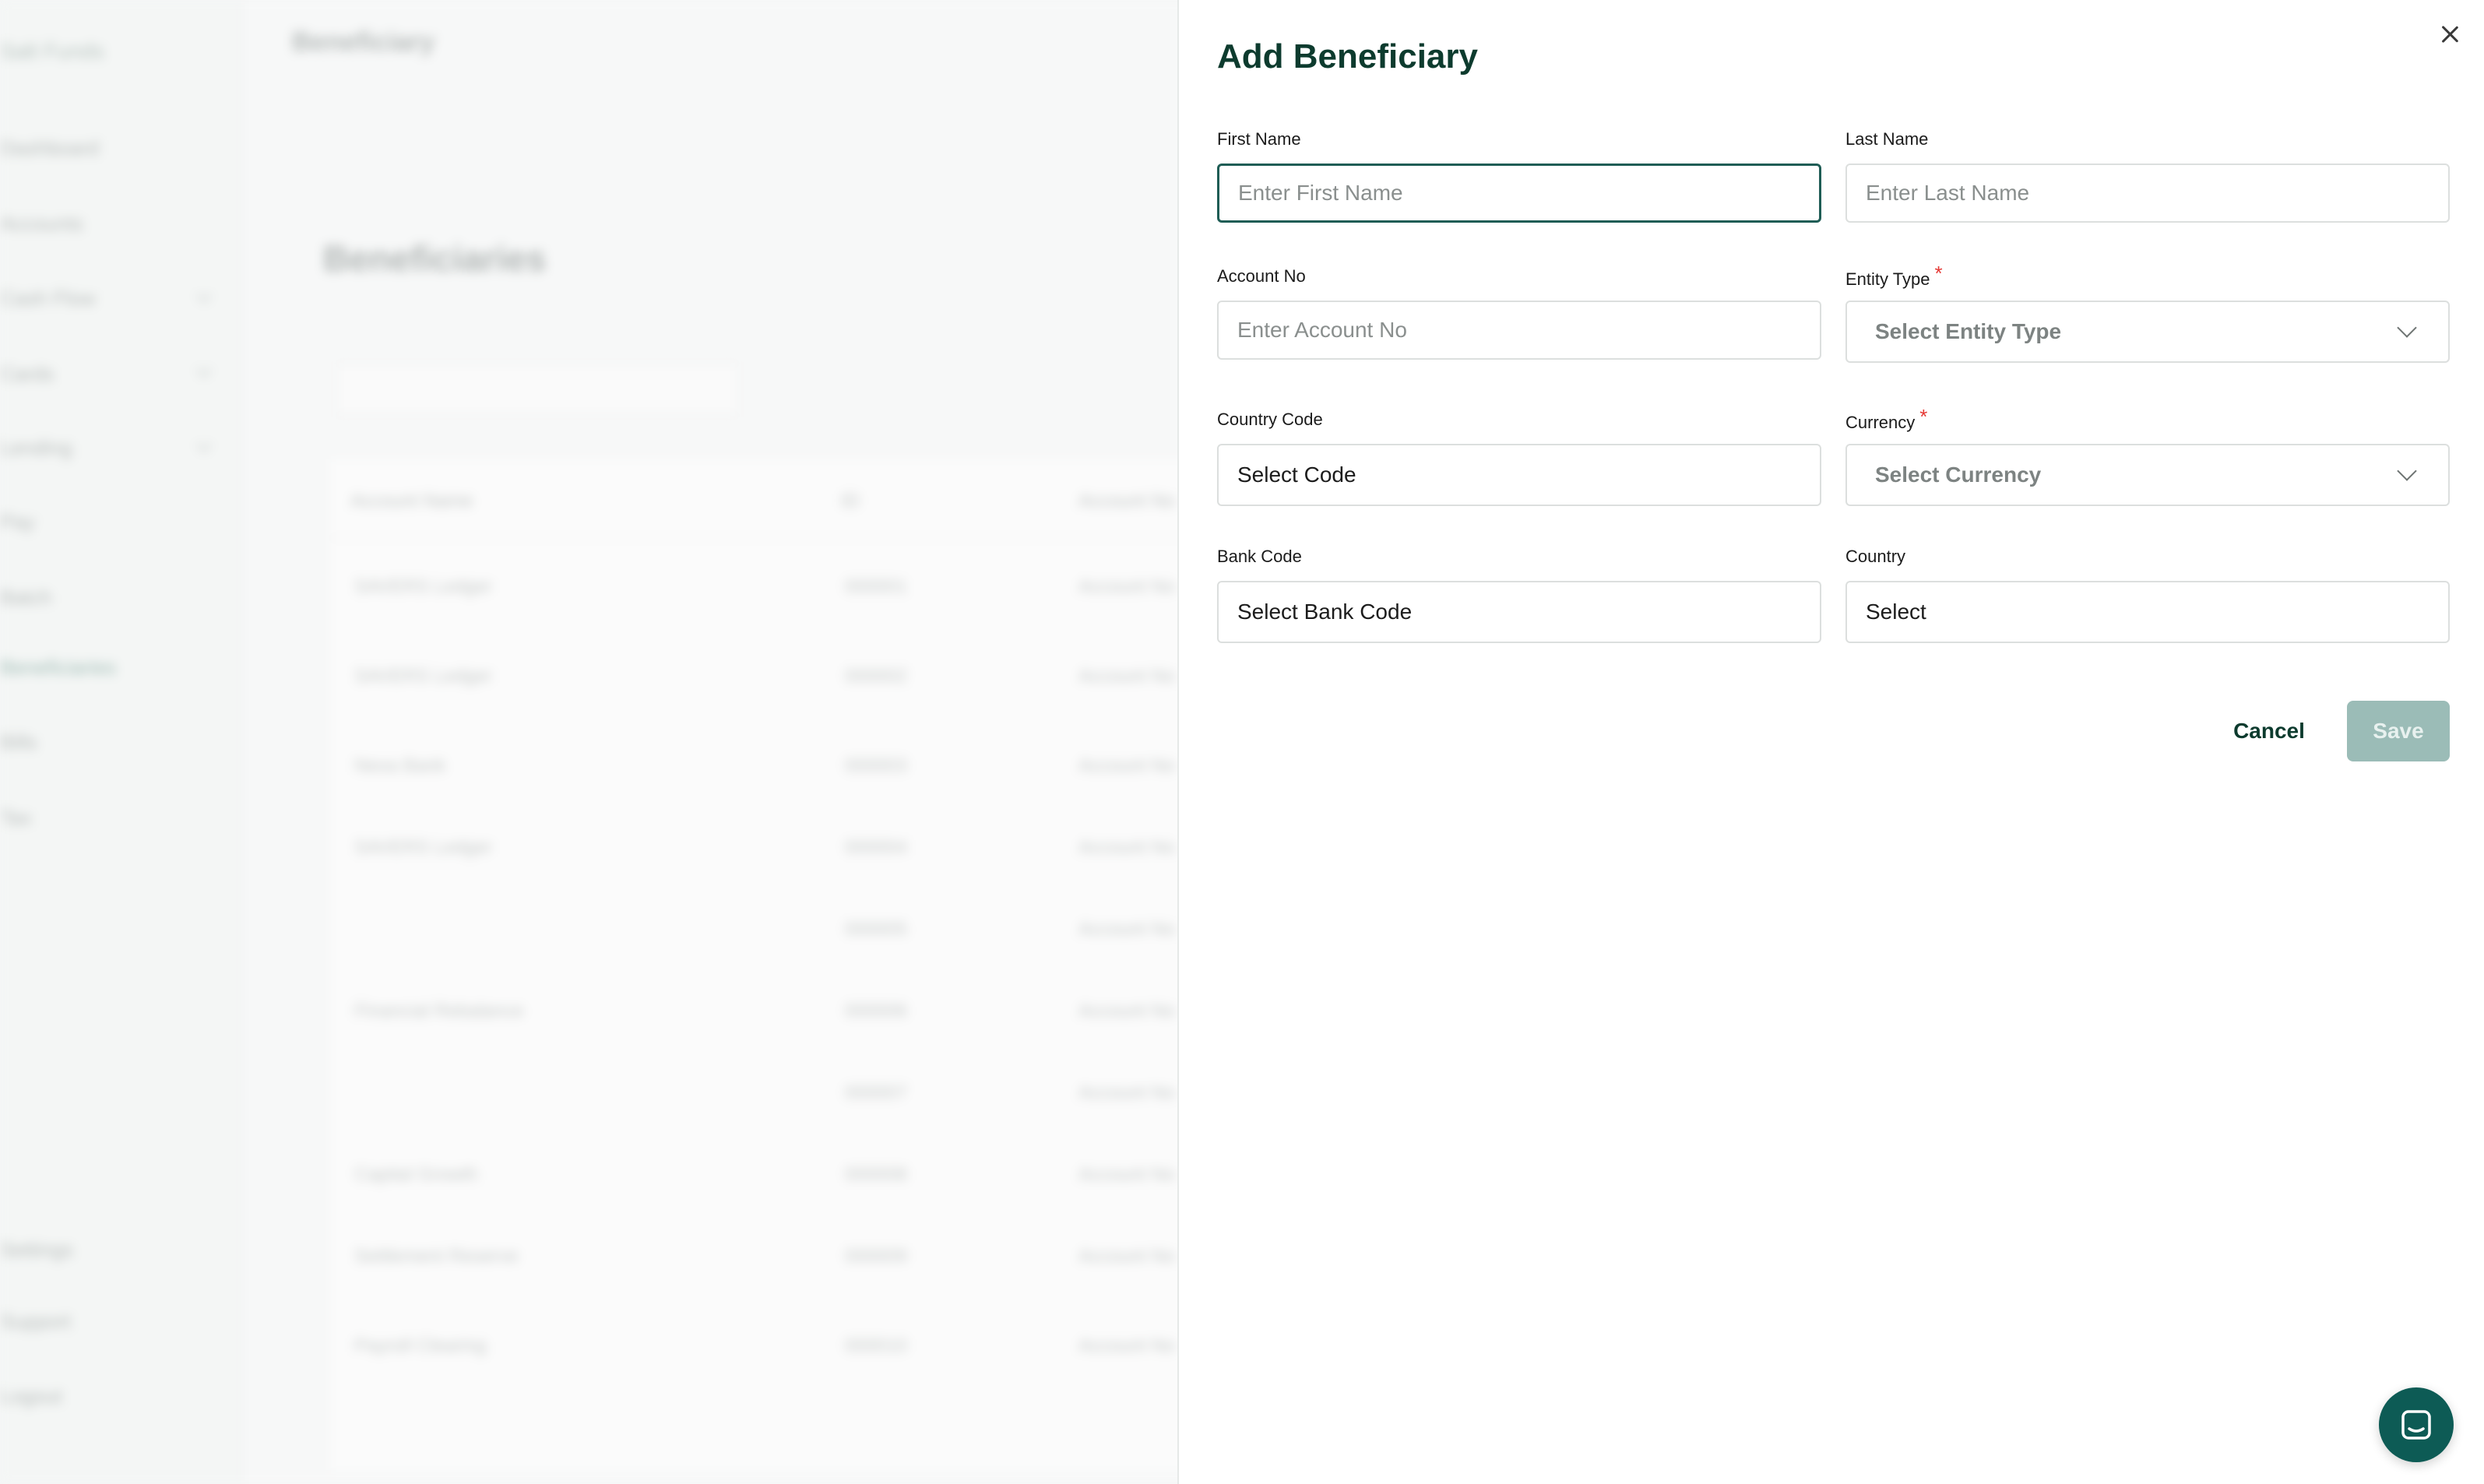 The image size is (2484, 1484). What do you see at coordinates (18, 742) in the screenshot?
I see `sidebar-item: Bills` at bounding box center [18, 742].